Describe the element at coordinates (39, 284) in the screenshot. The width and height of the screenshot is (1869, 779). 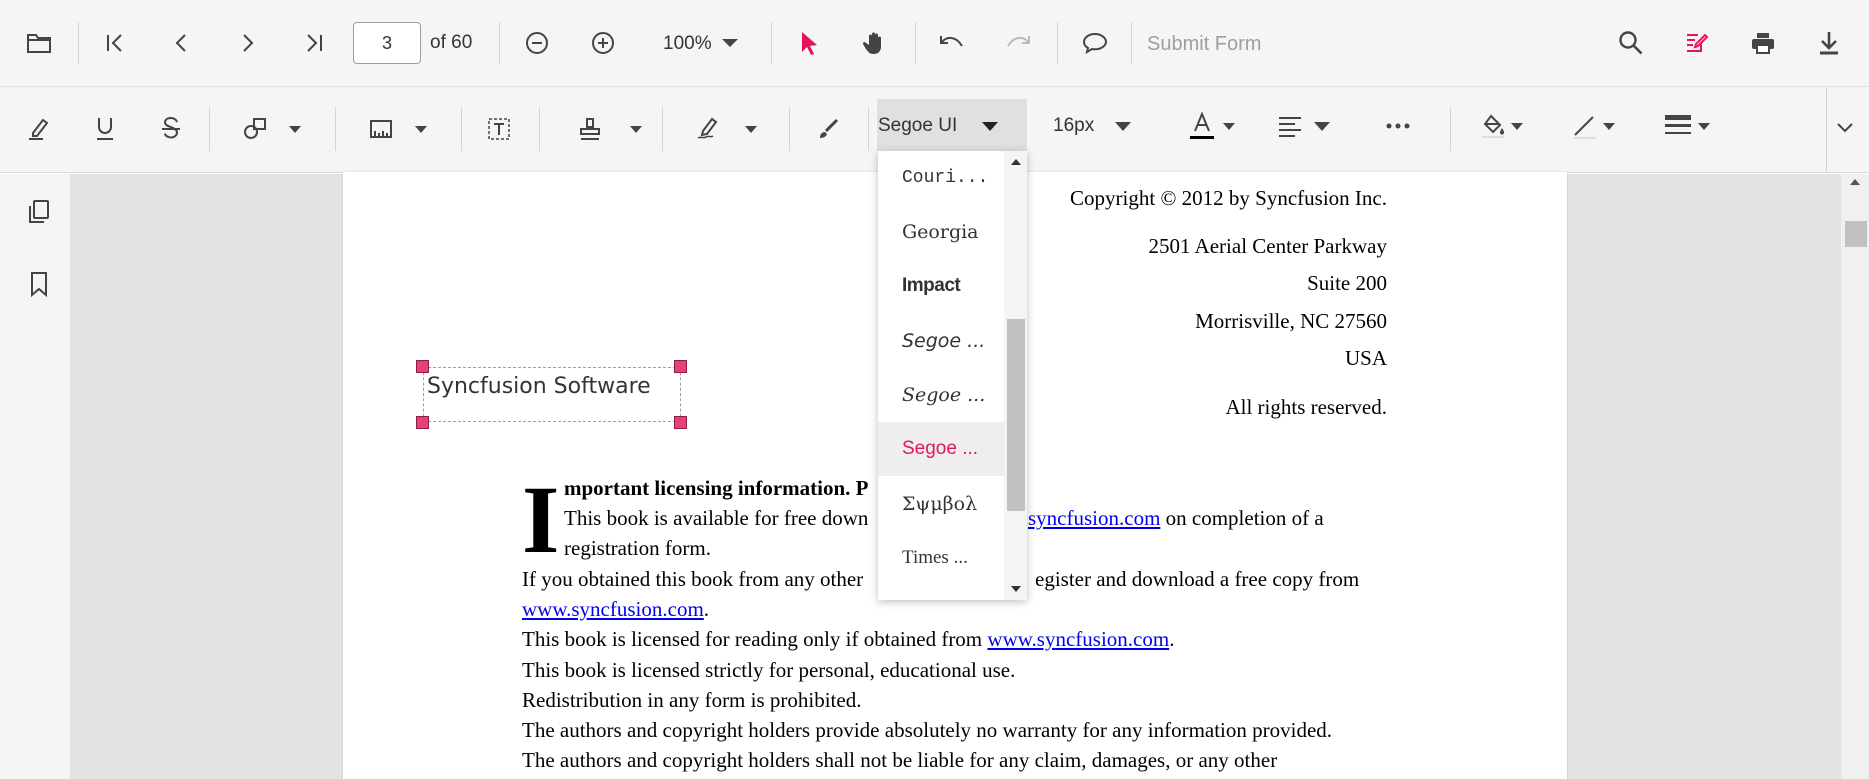
I see `bookmark-icon` at that location.